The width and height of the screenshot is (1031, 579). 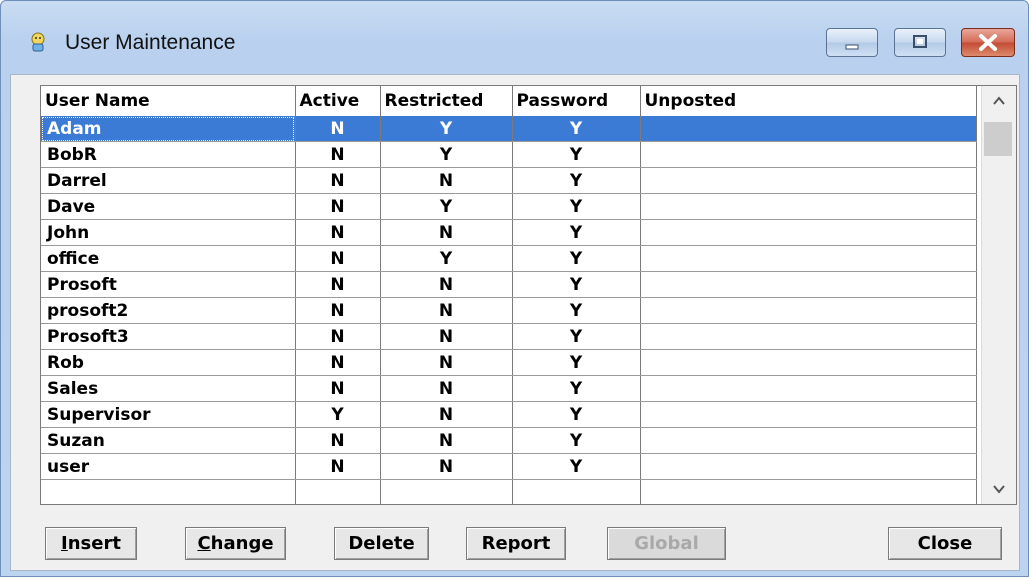 I want to click on table-row: user N N Y, so click(x=509, y=466).